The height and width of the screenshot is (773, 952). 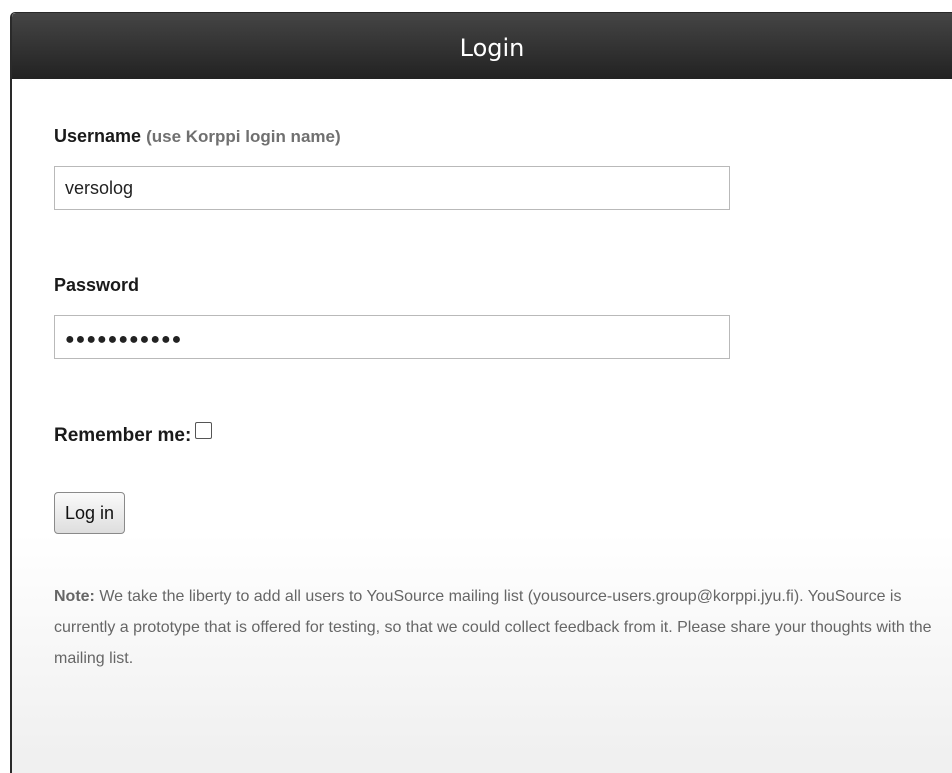 What do you see at coordinates (97, 285) in the screenshot?
I see `password-label: Password` at bounding box center [97, 285].